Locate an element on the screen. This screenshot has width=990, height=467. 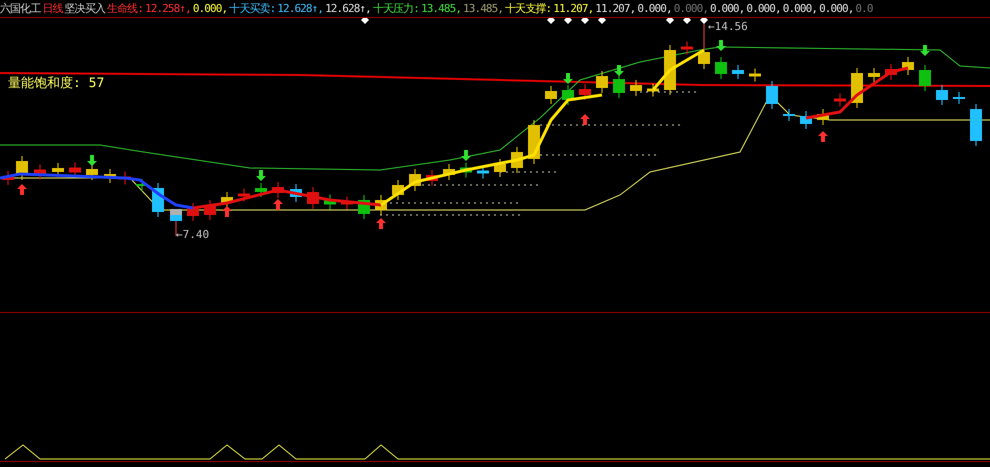
indicator-value: 十天买卖: is located at coordinates (252, 8).